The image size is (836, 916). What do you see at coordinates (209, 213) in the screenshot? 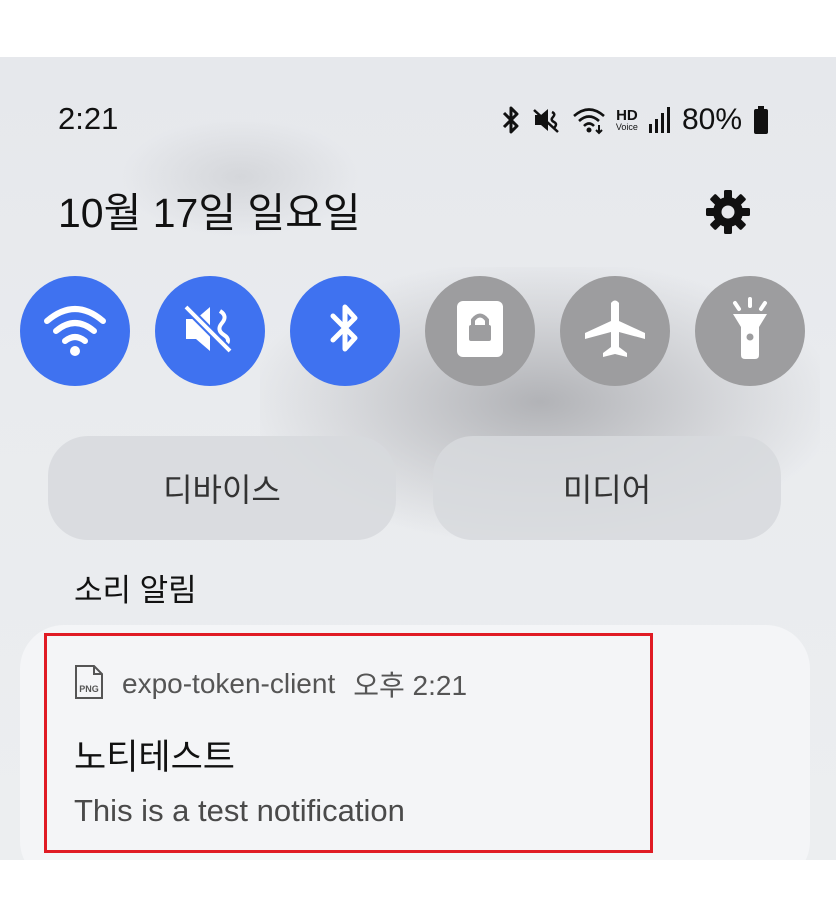
I see `date-label: 10월 17일 일요일` at bounding box center [209, 213].